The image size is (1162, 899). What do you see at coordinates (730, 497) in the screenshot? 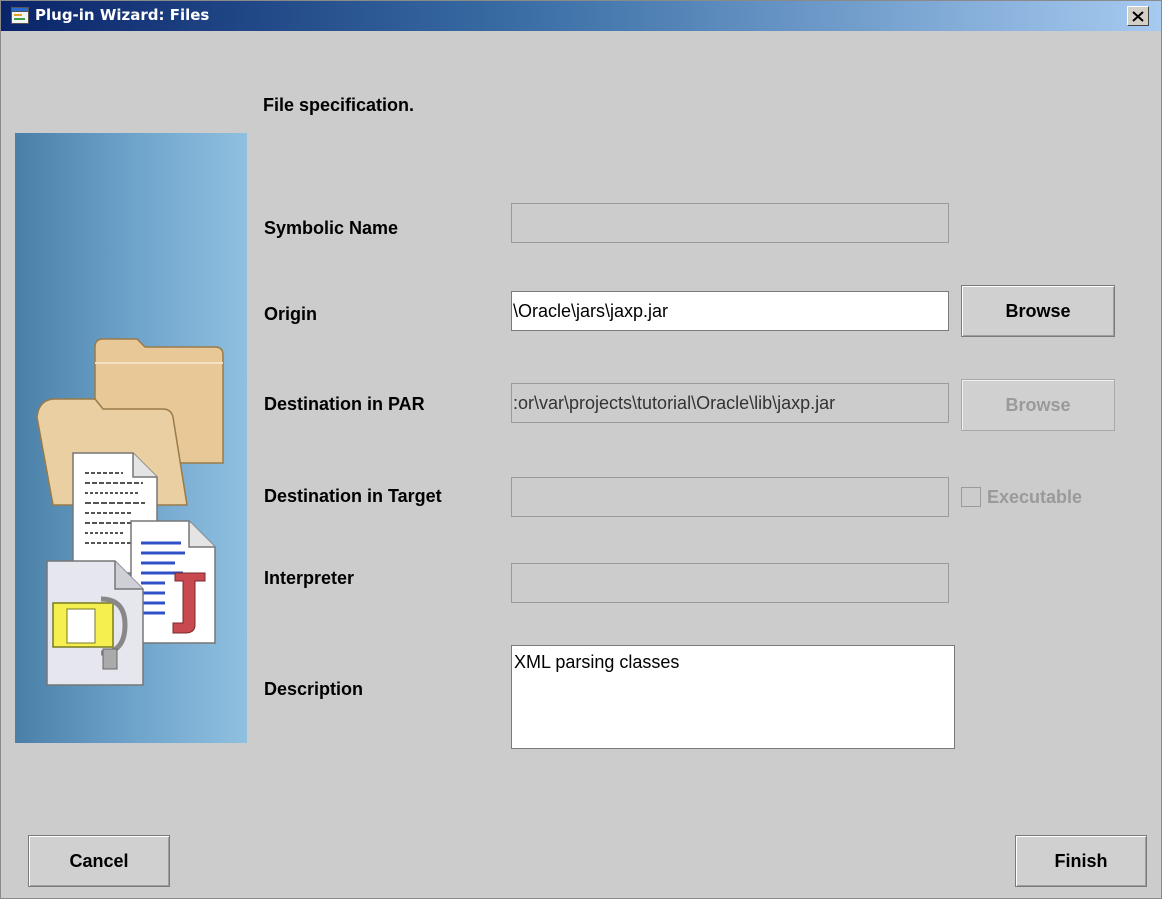
I see `destination-target-field` at bounding box center [730, 497].